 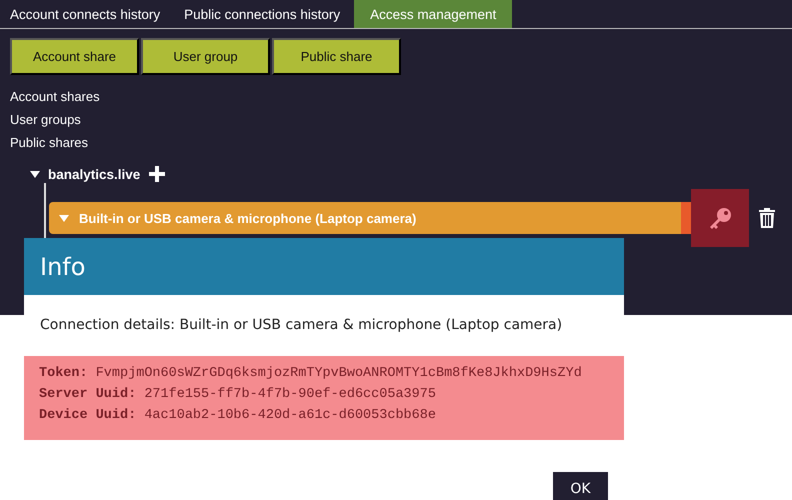 What do you see at coordinates (433, 14) in the screenshot?
I see `tab: Access management` at bounding box center [433, 14].